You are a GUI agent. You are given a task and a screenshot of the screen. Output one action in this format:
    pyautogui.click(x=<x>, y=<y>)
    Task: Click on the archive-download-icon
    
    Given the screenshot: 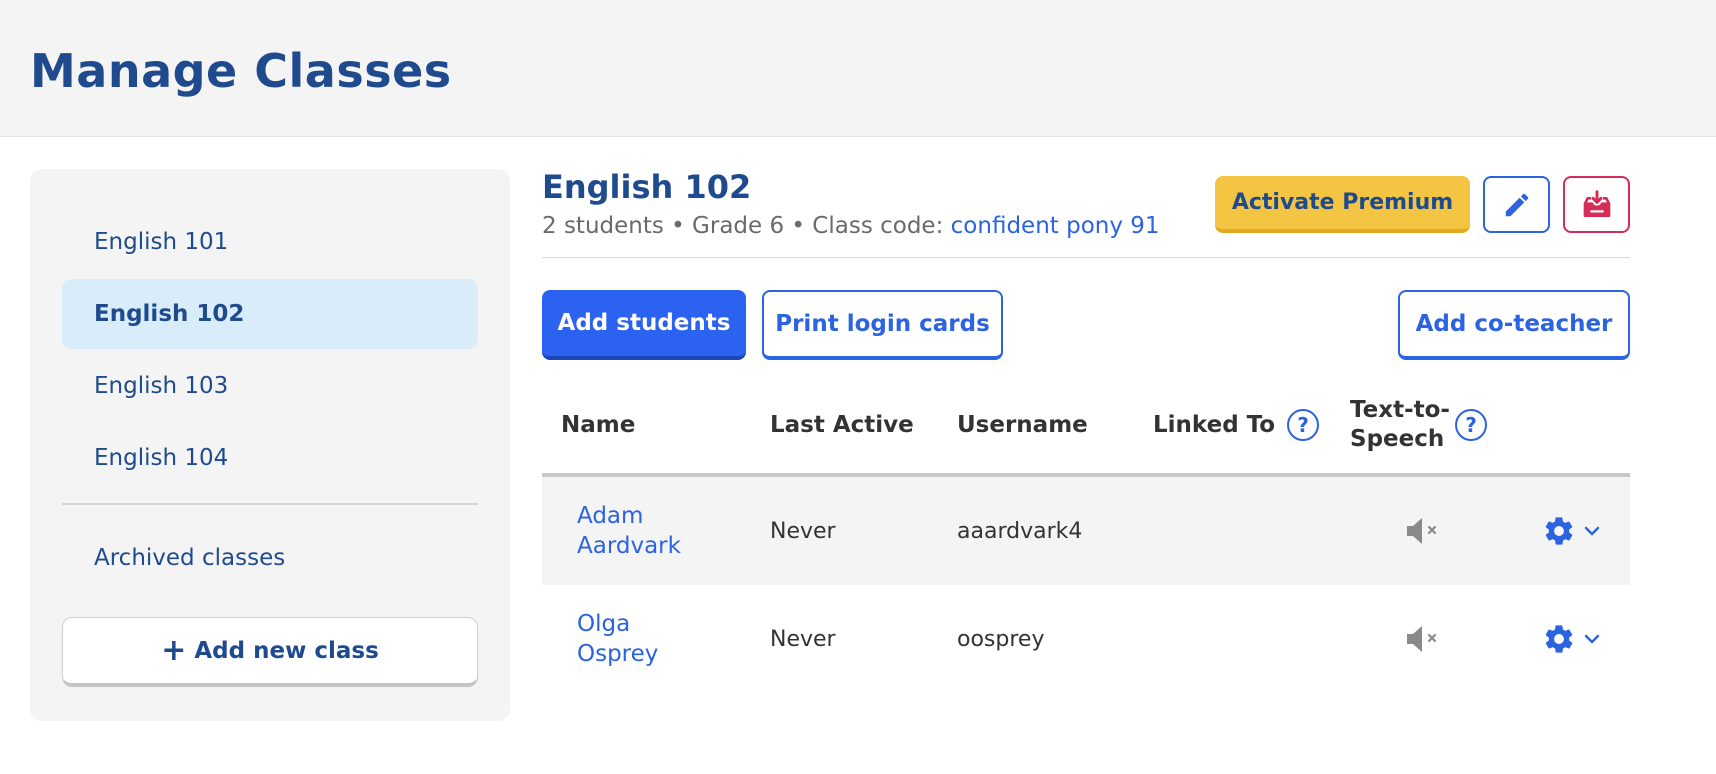 What is the action you would take?
    pyautogui.click(x=1596, y=203)
    